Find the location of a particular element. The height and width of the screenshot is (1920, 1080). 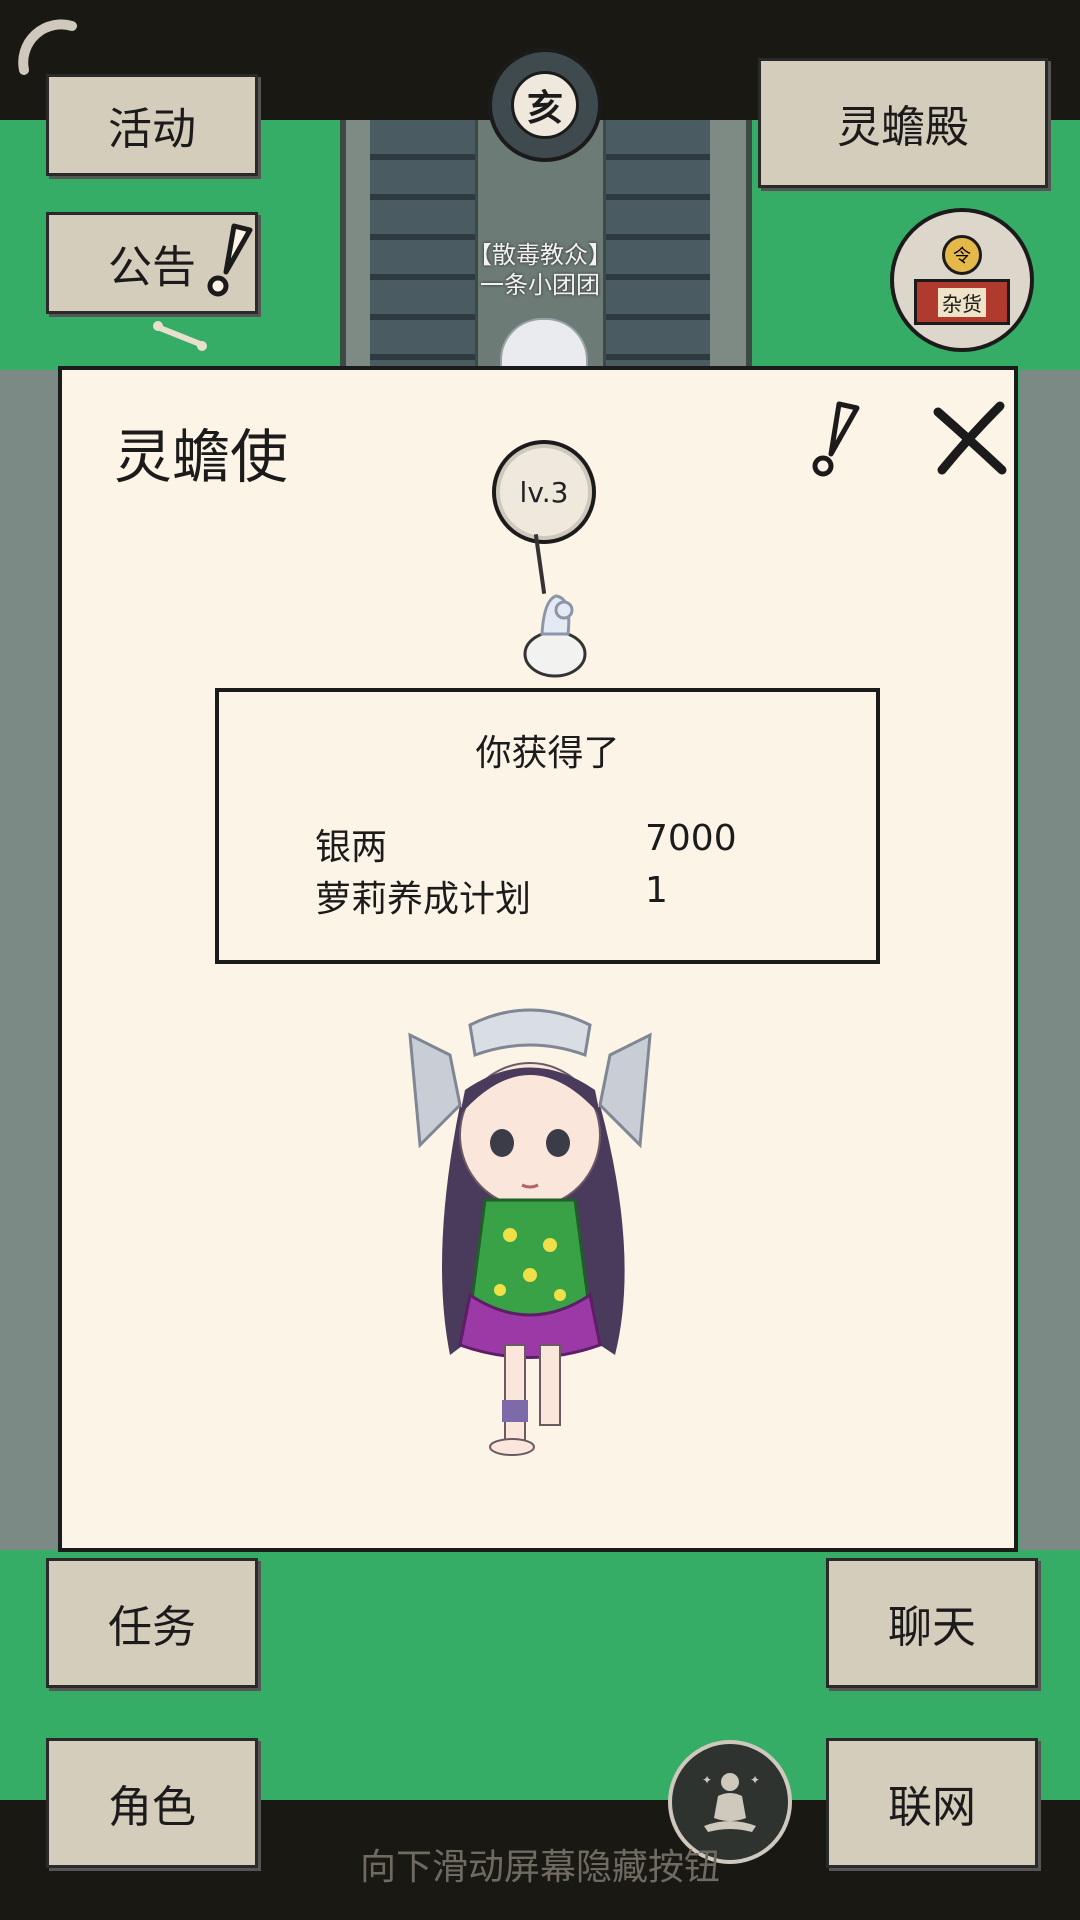

reward-name: 银两 is located at coordinates (351, 847).